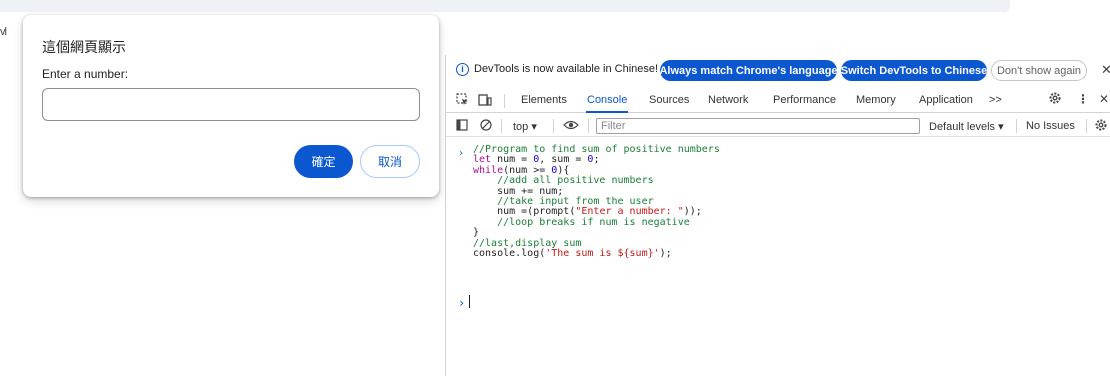  I want to click on code-token: num =(prompt(, so click(524, 212).